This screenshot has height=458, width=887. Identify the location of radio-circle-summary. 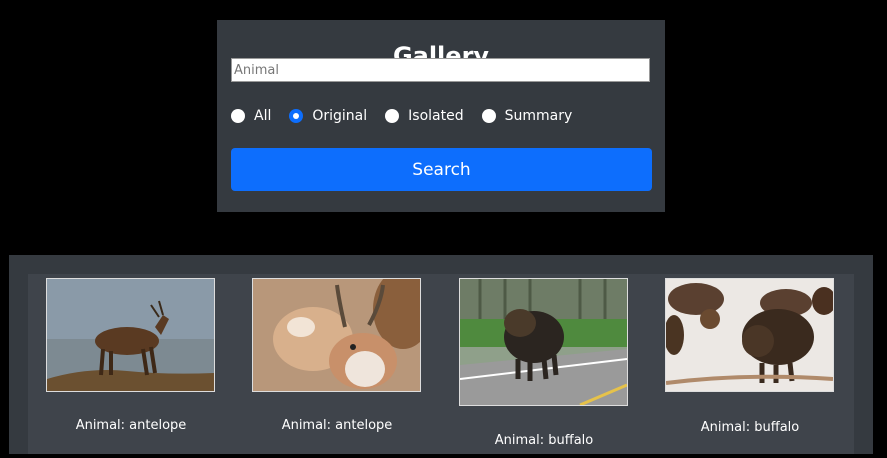
(488, 116).